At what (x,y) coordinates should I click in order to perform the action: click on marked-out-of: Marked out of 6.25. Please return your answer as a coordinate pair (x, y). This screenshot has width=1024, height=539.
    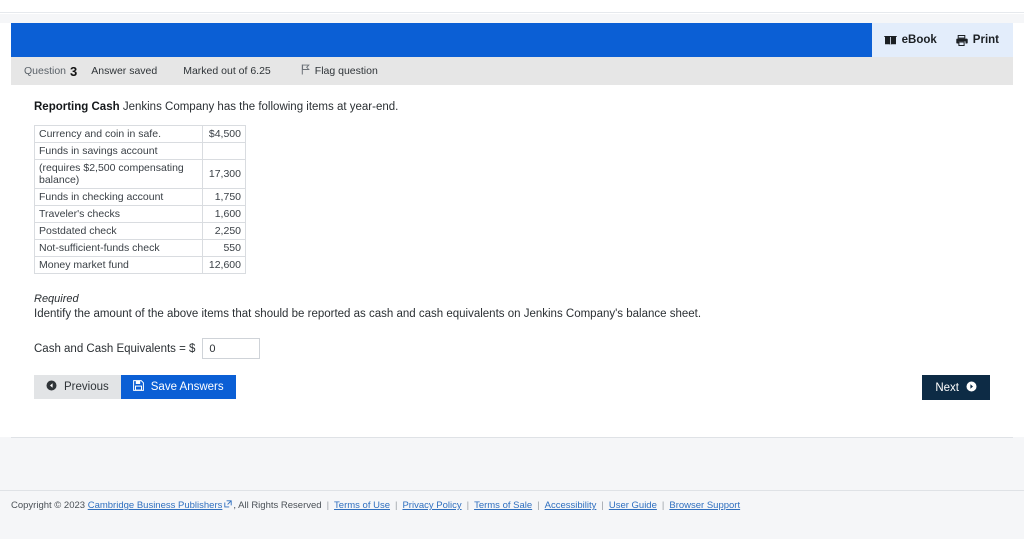
    Looking at the image, I should click on (227, 71).